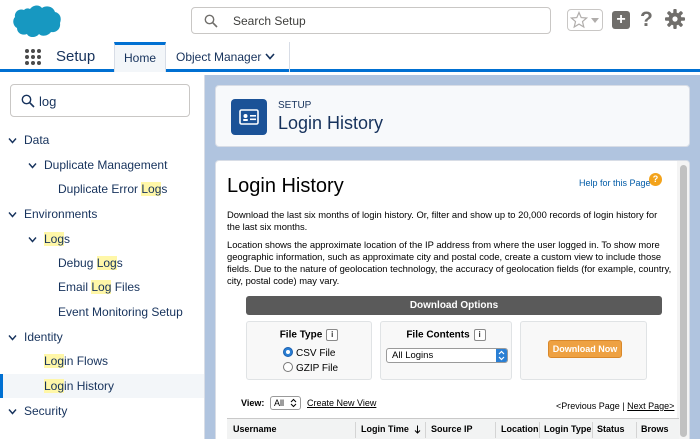 The image size is (700, 439). I want to click on page-eyebrow: SETUP, so click(295, 105).